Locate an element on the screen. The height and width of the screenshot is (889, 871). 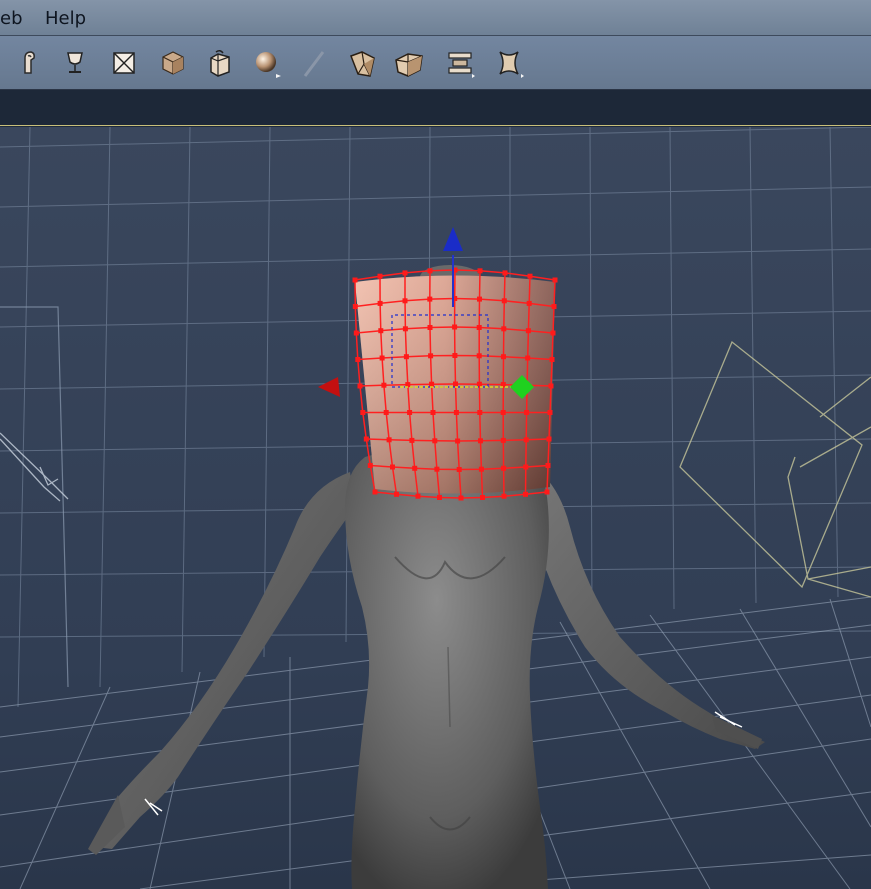
toolbar is located at coordinates (435, 63).